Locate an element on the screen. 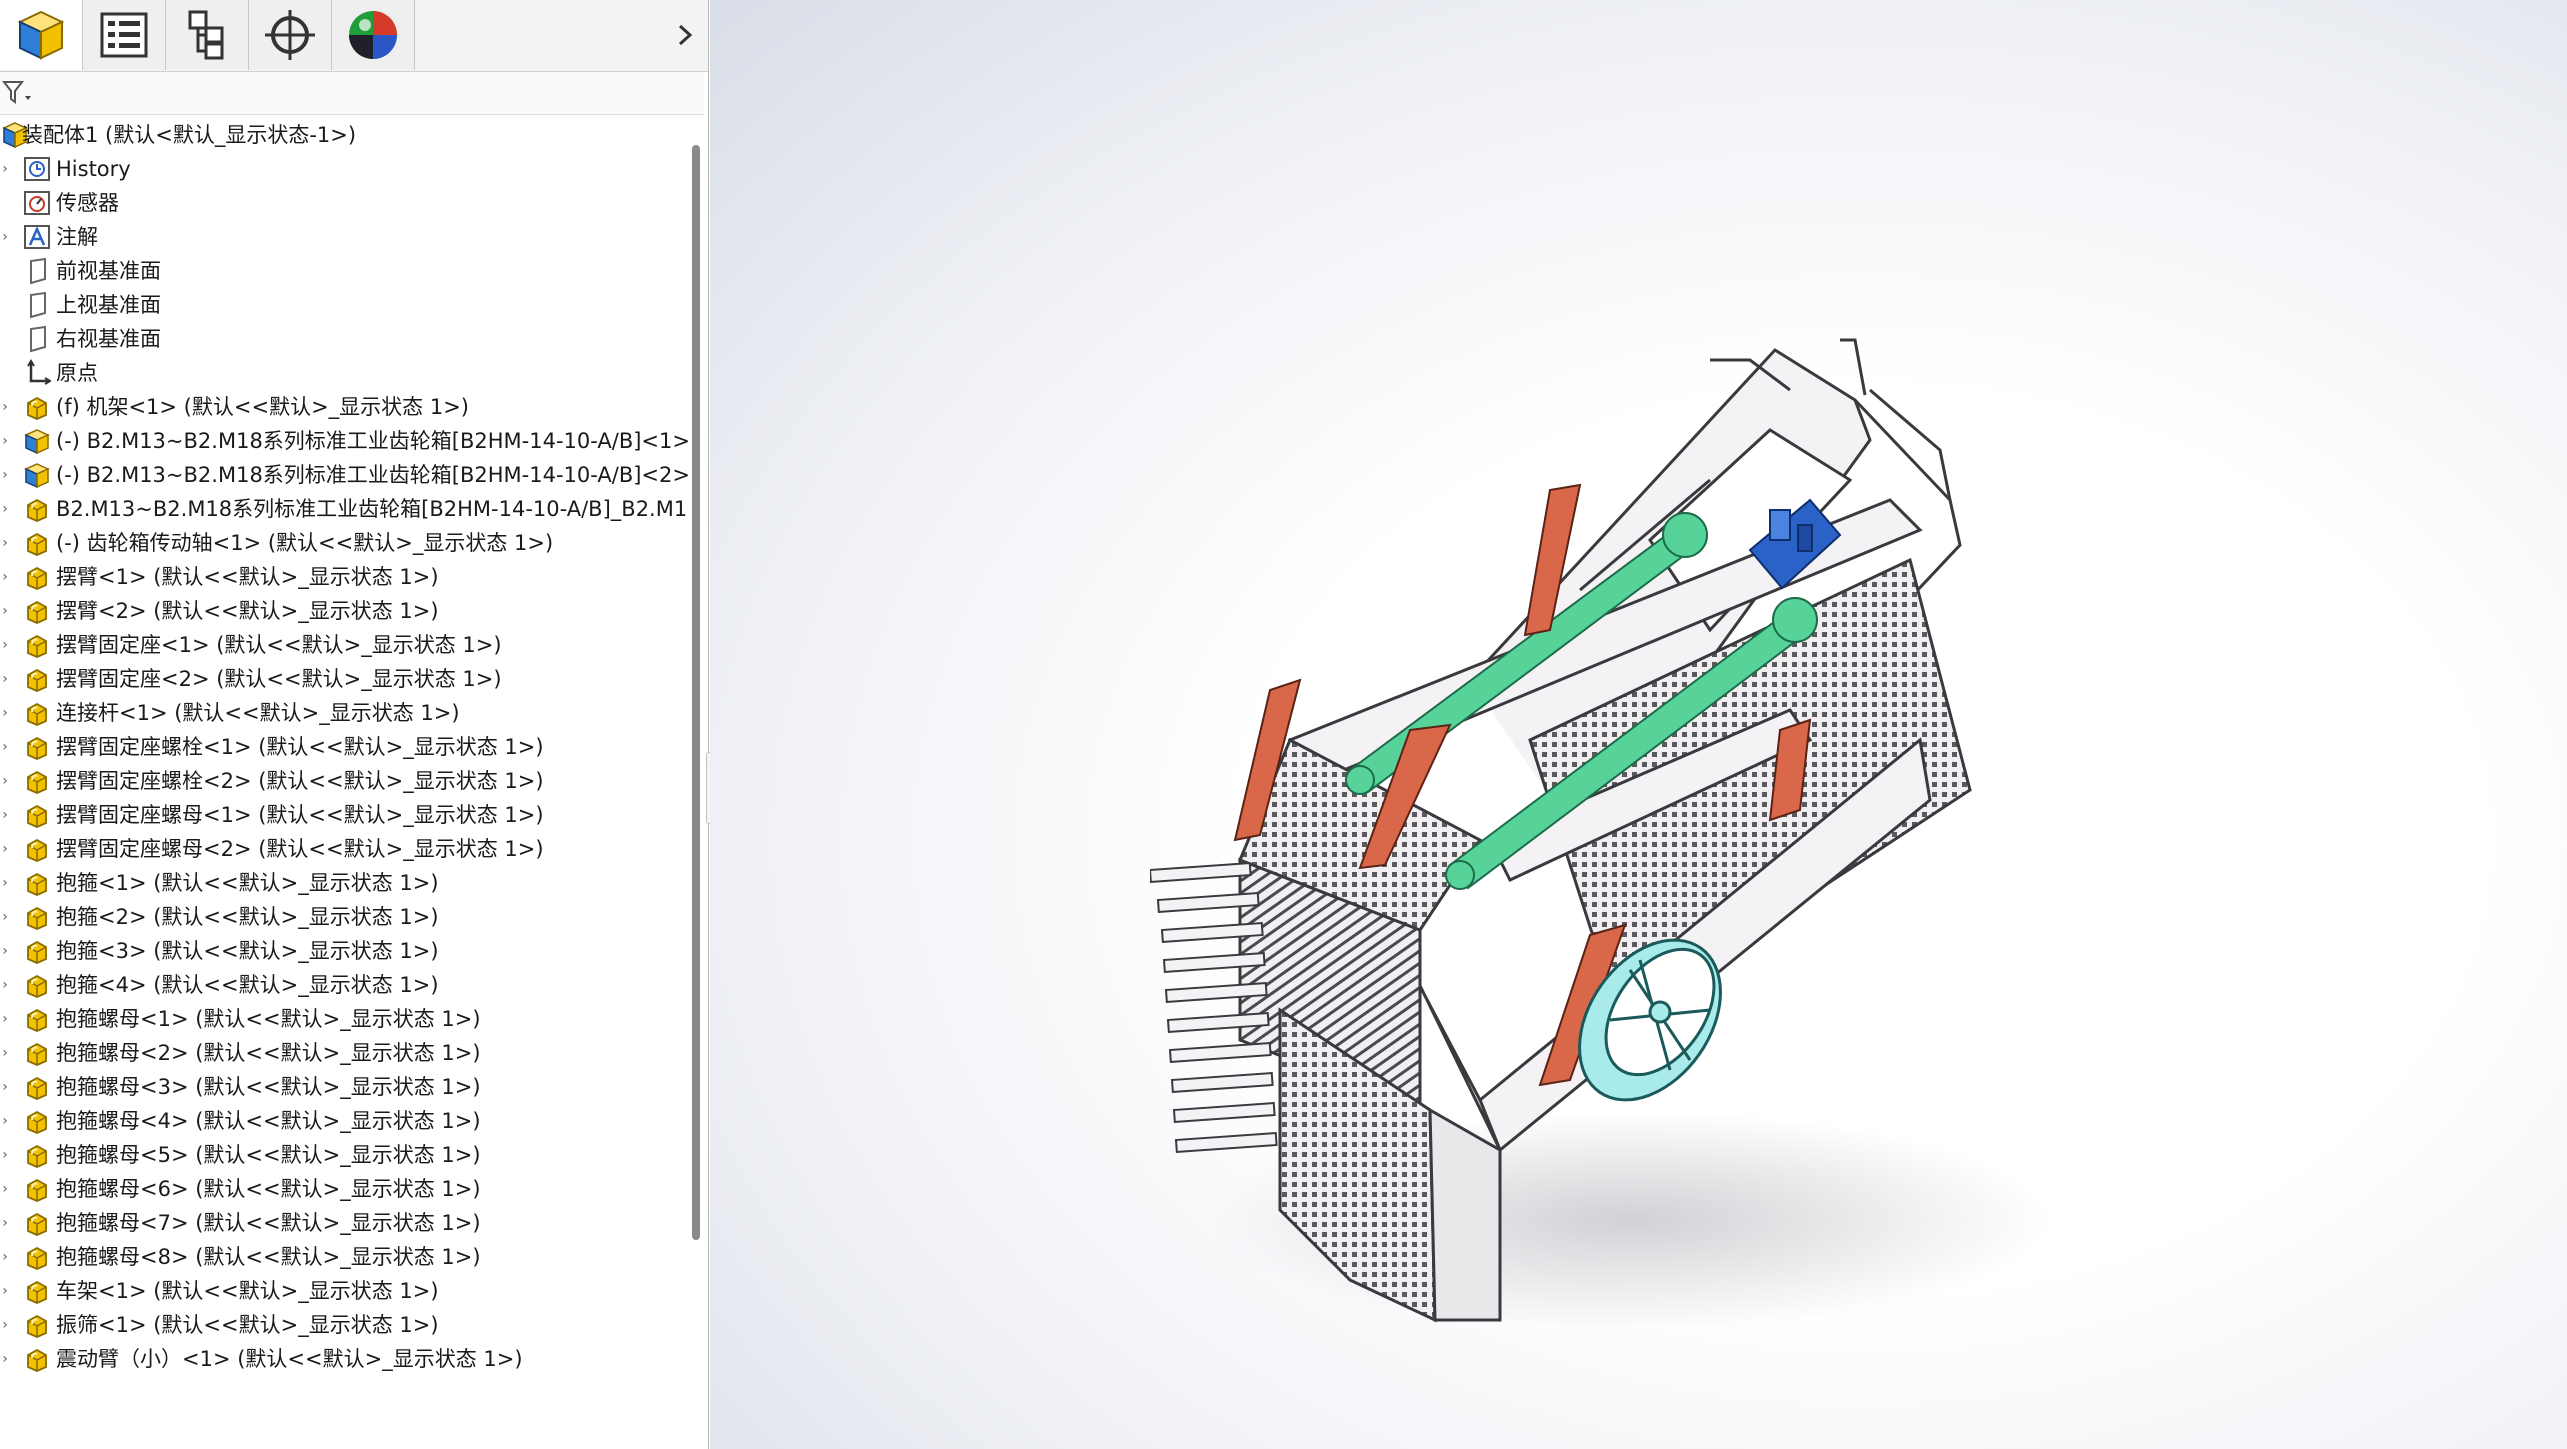 The width and height of the screenshot is (2567, 1449). tree-item-label: 车架<1> (默认<<默认>_显示状态 1>) is located at coordinates (247, 1291).